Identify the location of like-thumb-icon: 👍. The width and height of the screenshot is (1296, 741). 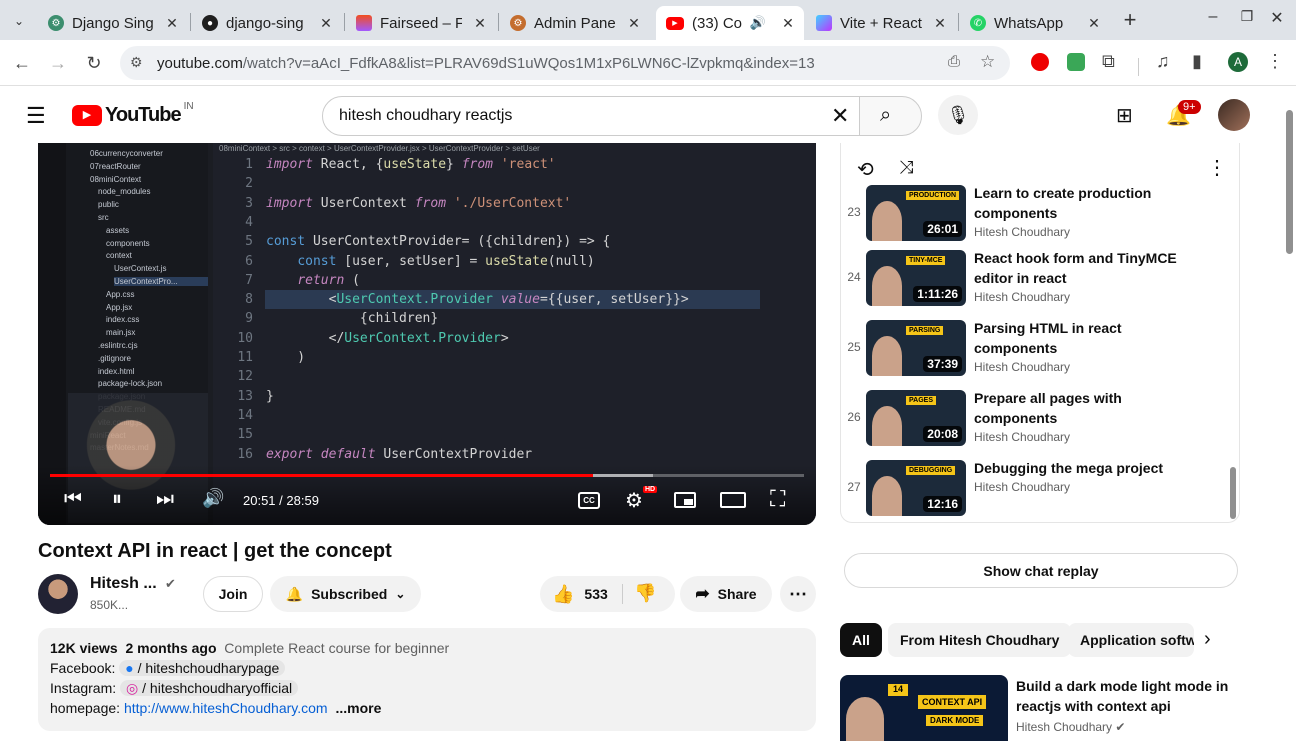
(563, 594).